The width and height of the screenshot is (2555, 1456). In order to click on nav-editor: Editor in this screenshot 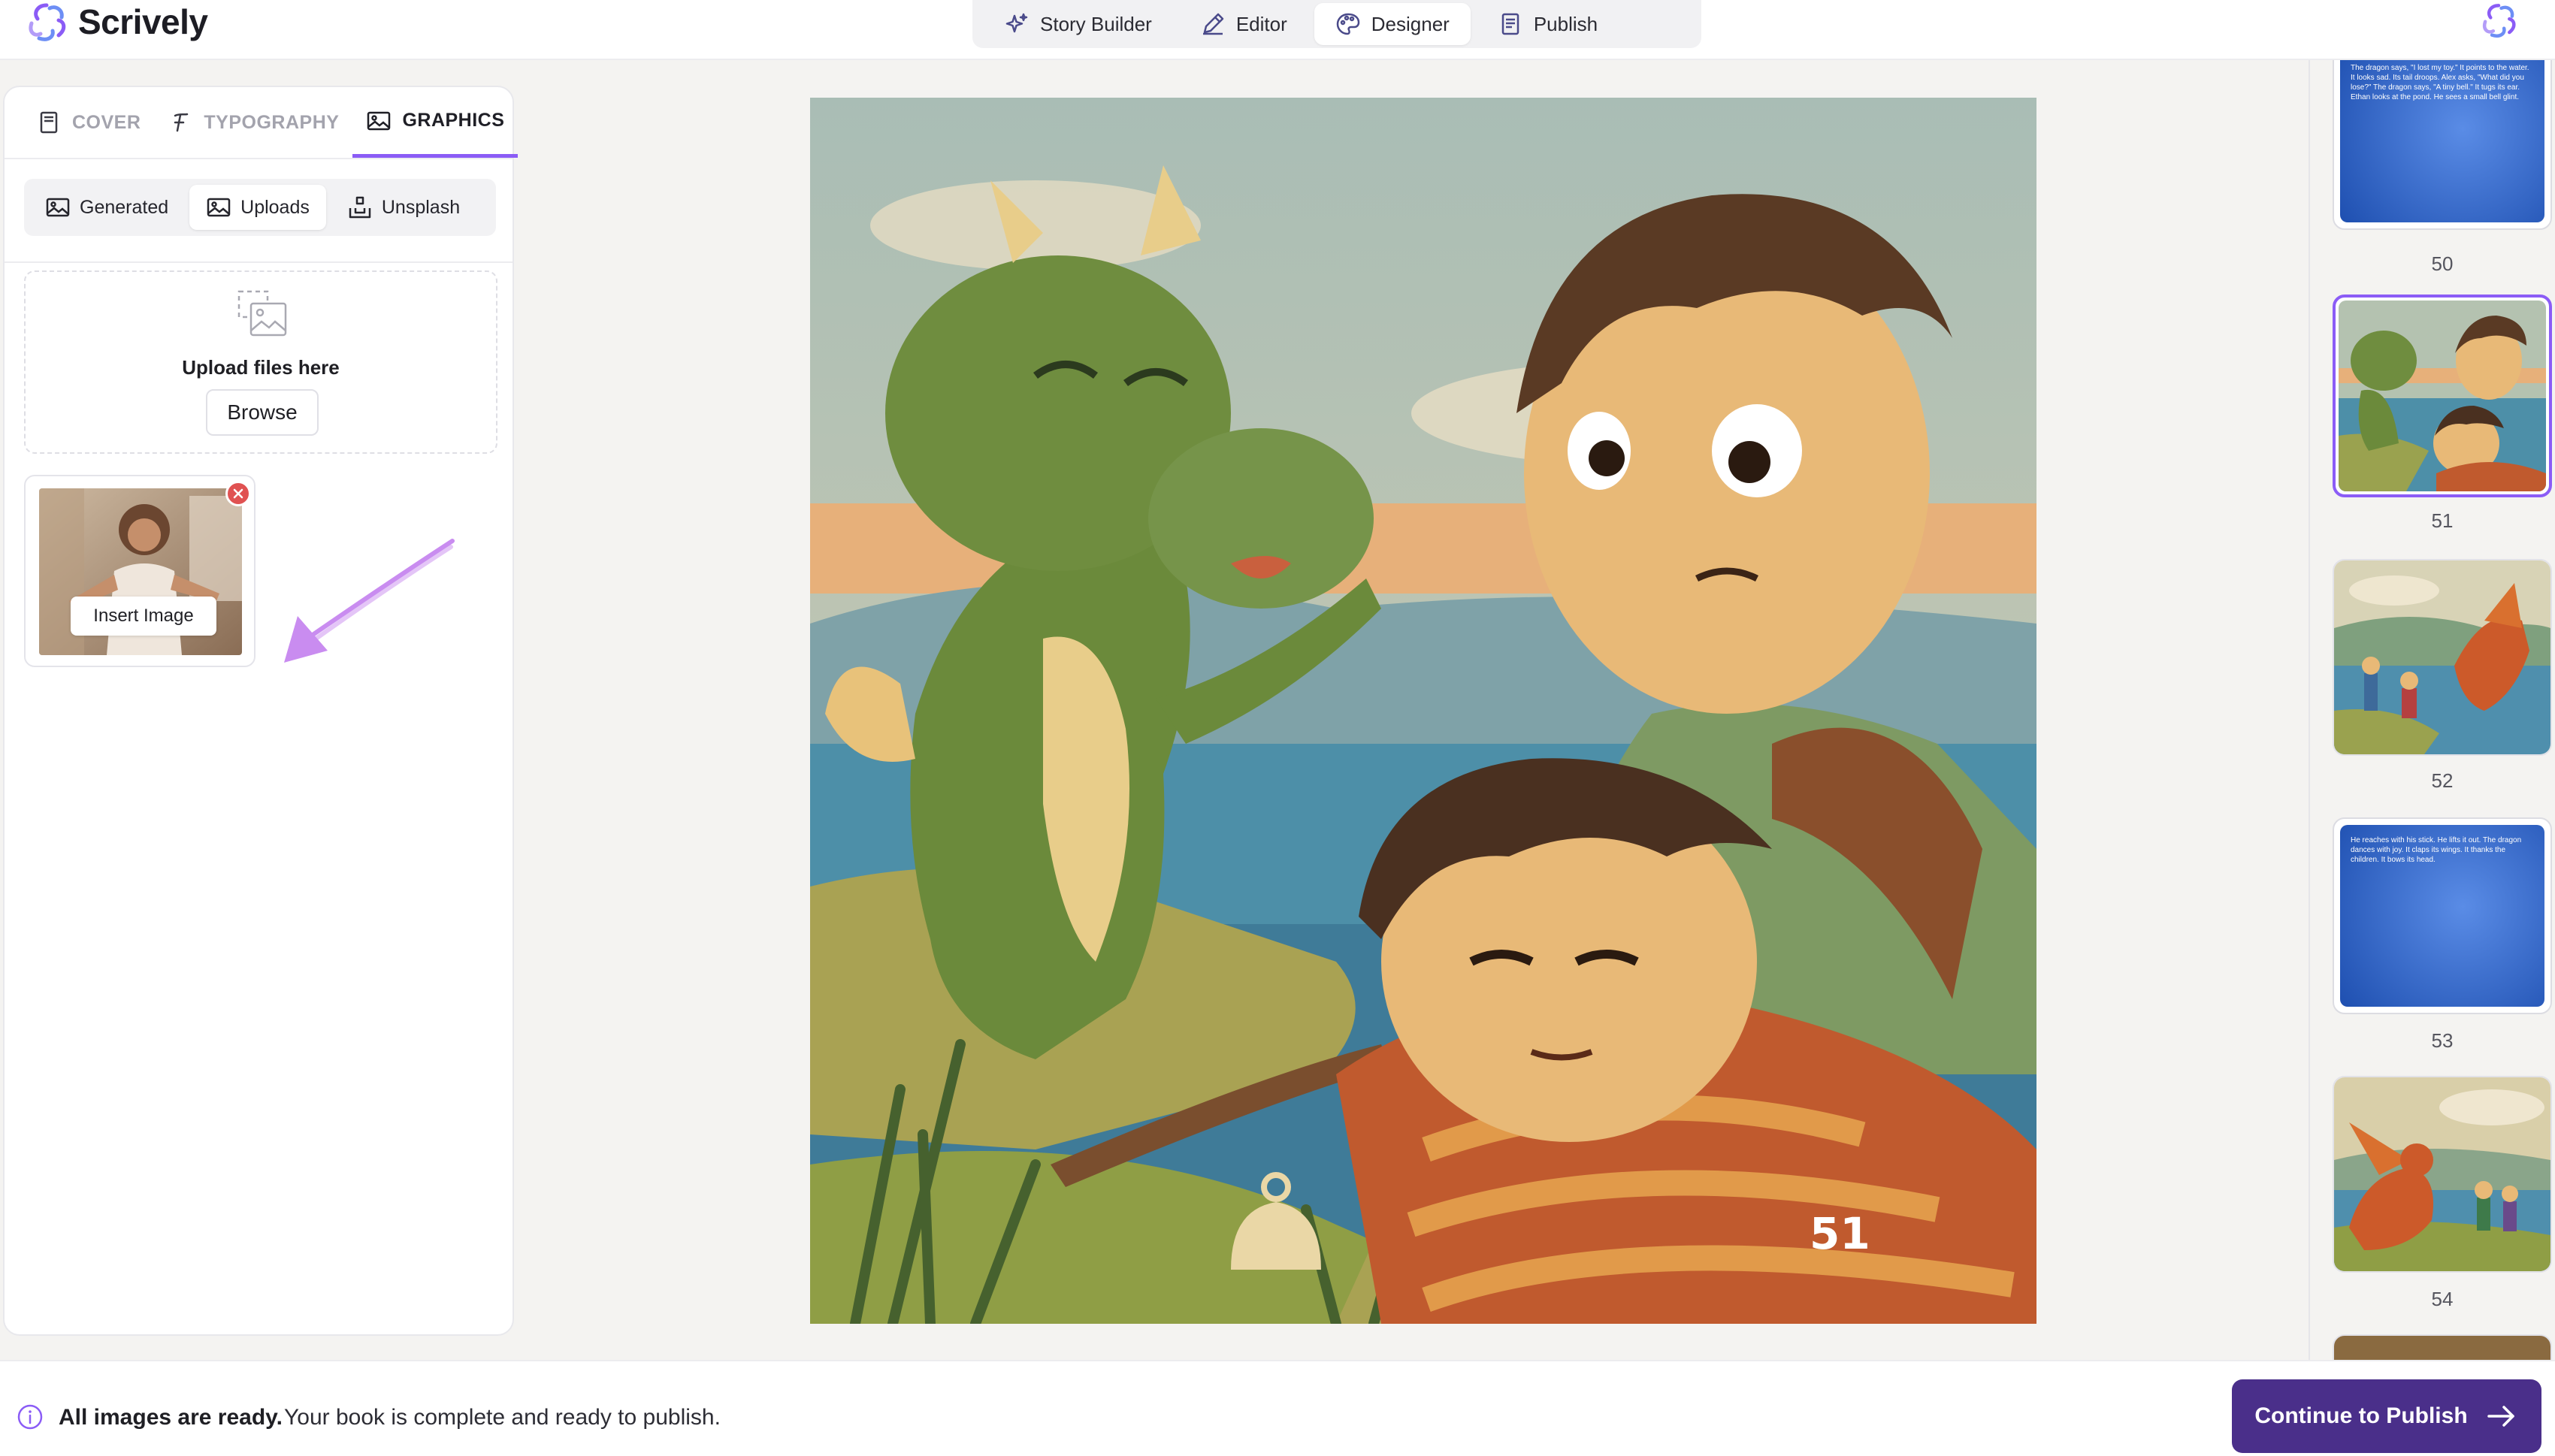, I will do `click(1243, 24)`.